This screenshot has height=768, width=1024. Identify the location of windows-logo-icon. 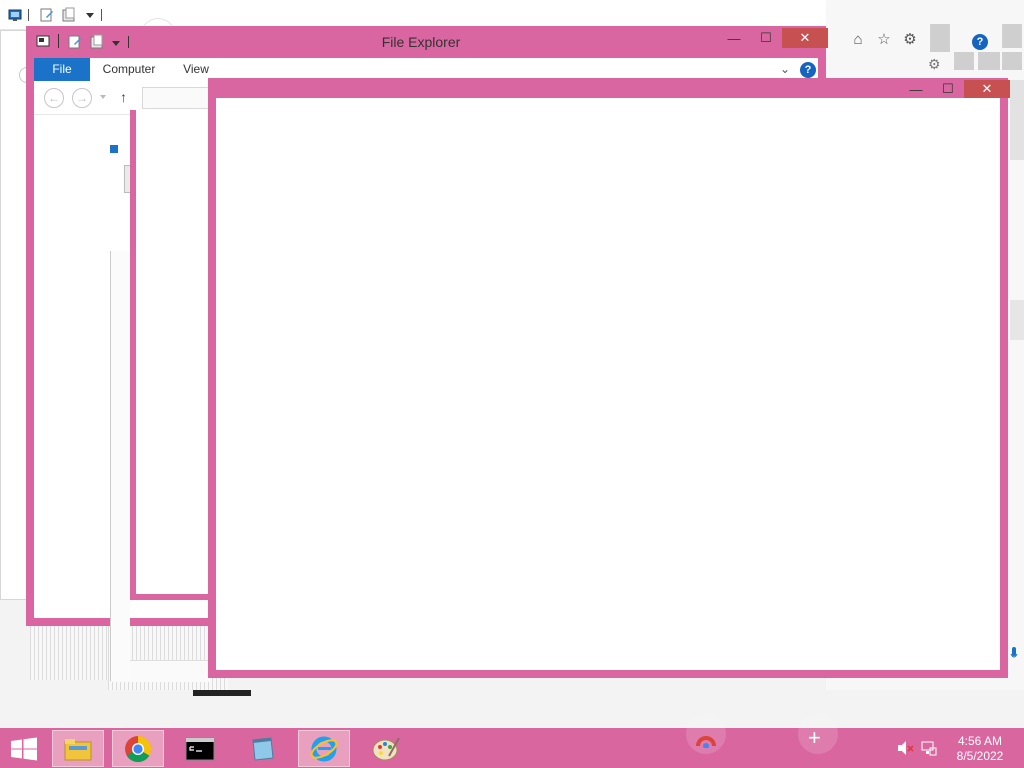
(24, 749).